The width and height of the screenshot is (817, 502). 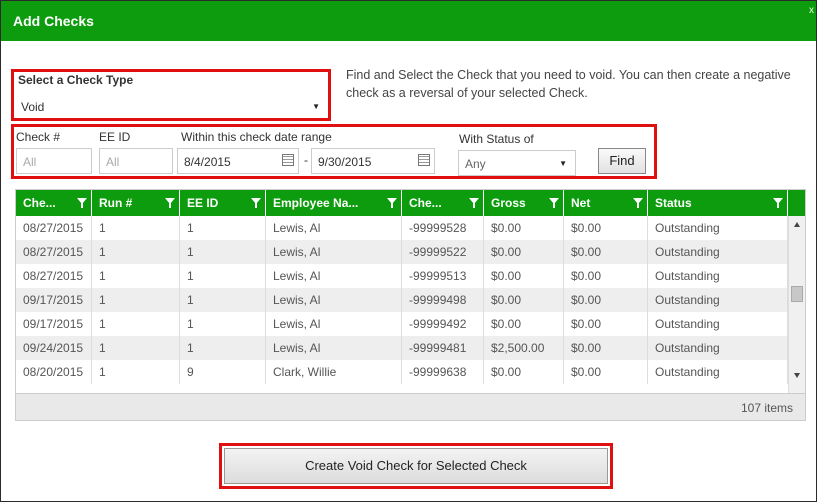 What do you see at coordinates (811, 10) in the screenshot?
I see `close-icon: x` at bounding box center [811, 10].